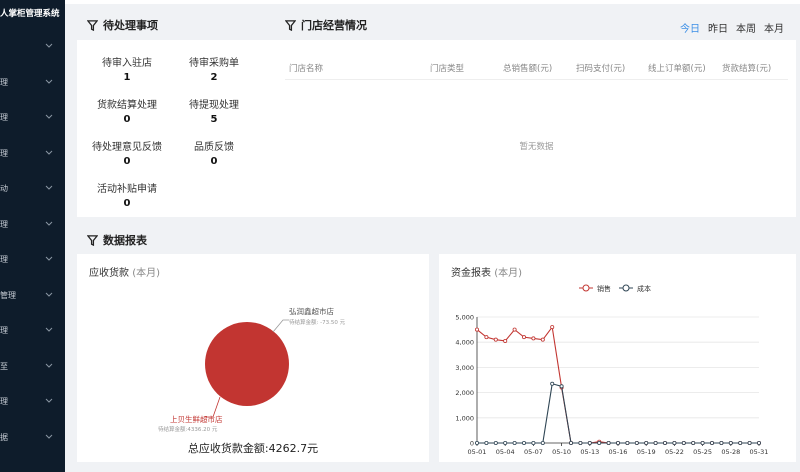 The width and height of the screenshot is (800, 472). I want to click on slice-label: 弘润鑫超市店, so click(311, 311).